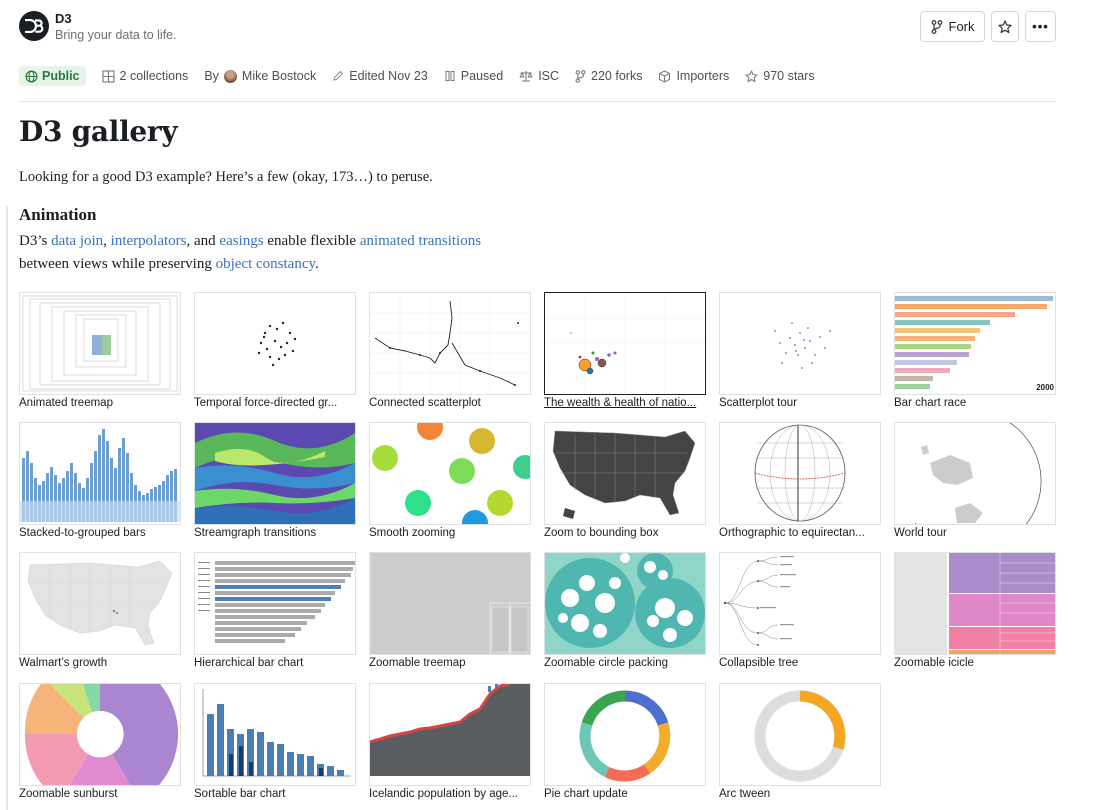 This screenshot has height=810, width=1097. What do you see at coordinates (606, 663) in the screenshot?
I see `card-title: Zoomable circle packing` at bounding box center [606, 663].